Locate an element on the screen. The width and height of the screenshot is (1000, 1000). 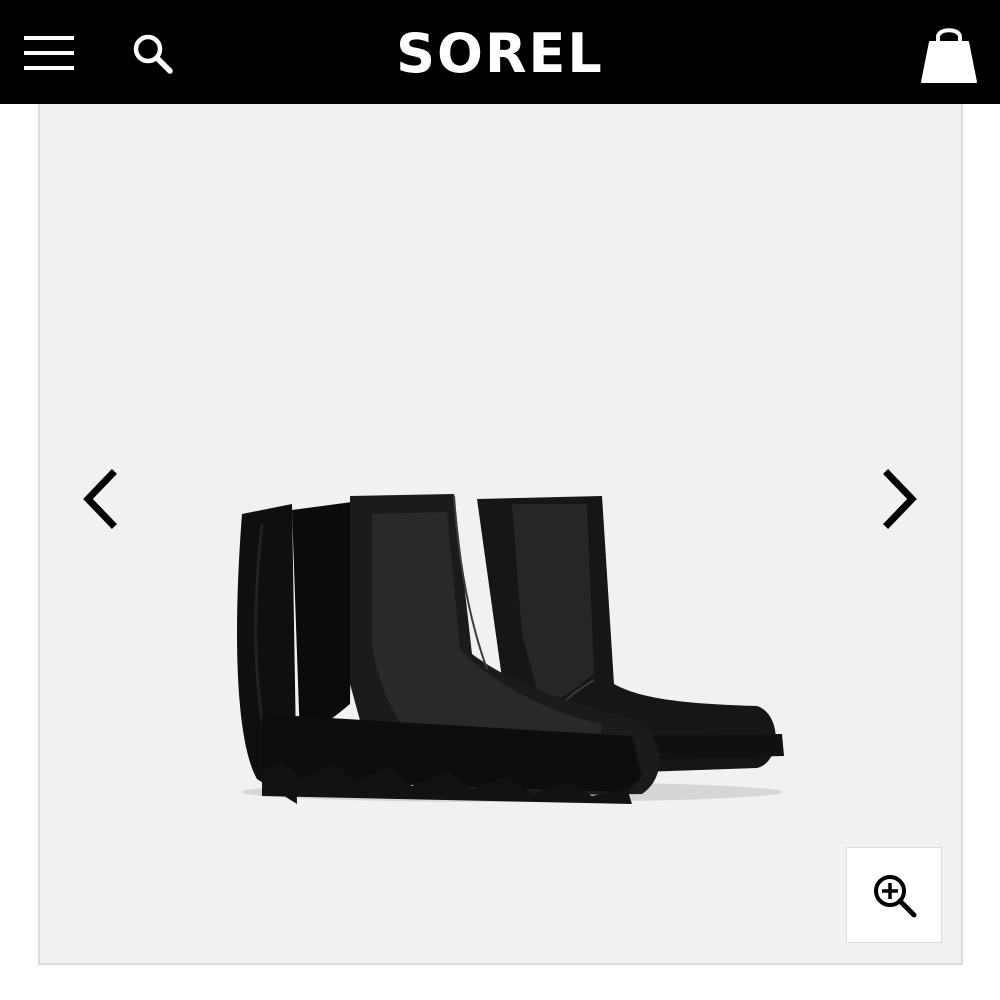
menu-button is located at coordinates (49, 53).